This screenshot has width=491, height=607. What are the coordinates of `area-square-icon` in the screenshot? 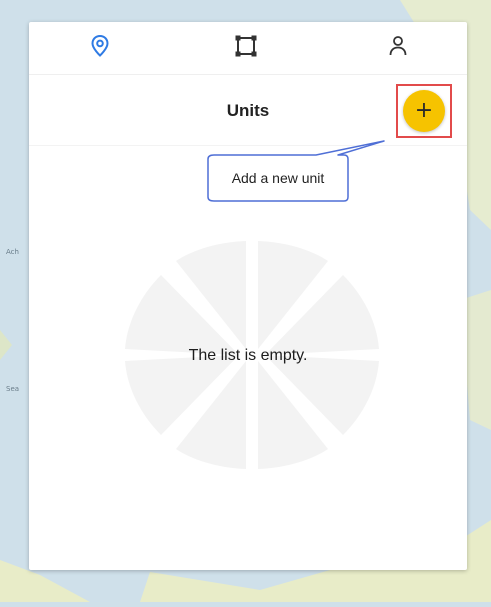 It's located at (246, 48).